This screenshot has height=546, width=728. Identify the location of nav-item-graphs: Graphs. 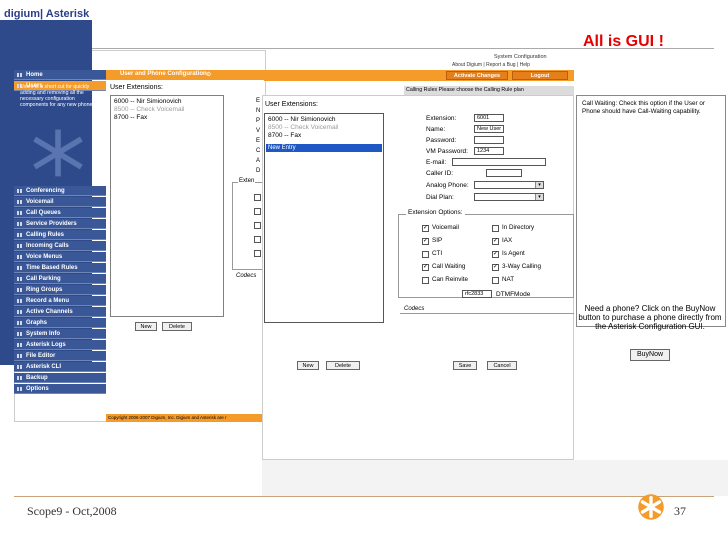
(60, 323).